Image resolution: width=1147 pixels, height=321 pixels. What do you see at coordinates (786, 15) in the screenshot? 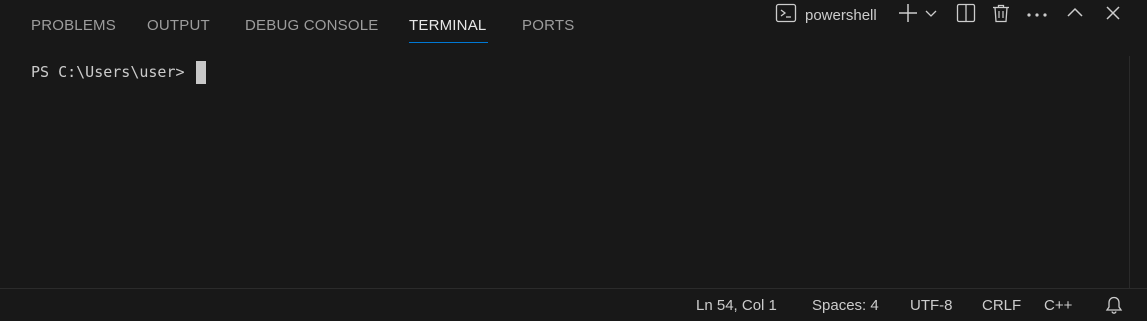
I see `terminal-icon` at bounding box center [786, 15].